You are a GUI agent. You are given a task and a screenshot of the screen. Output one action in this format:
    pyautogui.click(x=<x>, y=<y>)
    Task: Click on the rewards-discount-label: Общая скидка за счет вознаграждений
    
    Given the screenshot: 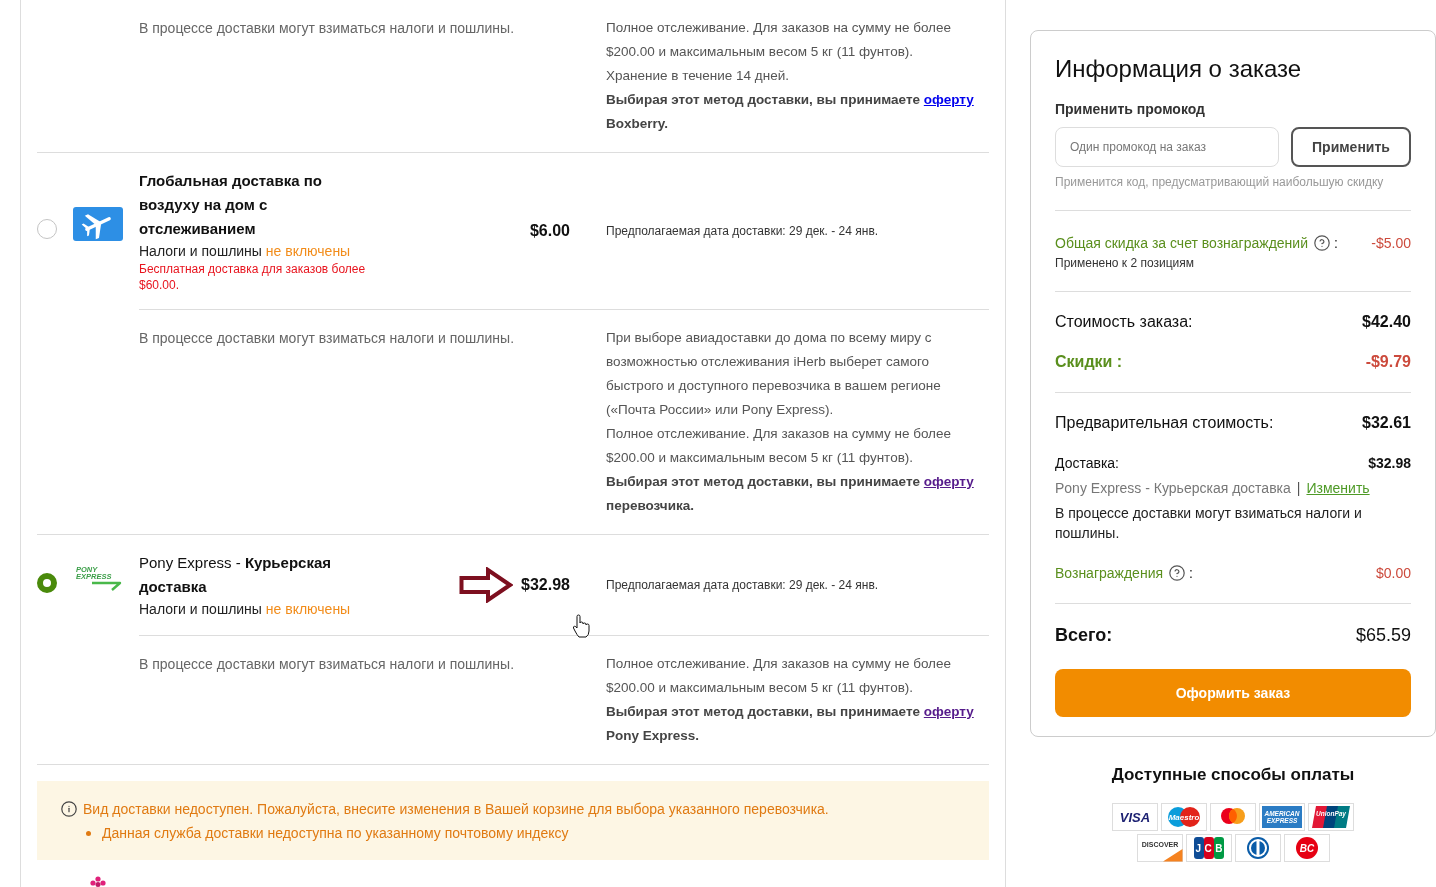 What is the action you would take?
    pyautogui.click(x=1181, y=243)
    